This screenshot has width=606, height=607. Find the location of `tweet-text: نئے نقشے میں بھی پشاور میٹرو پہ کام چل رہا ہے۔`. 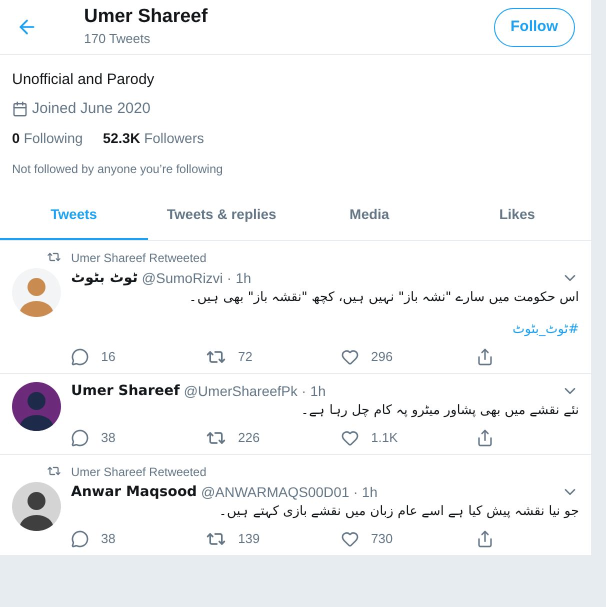

tweet-text: نئے نقشے میں بھی پشاور میٹرو پہ کام چل رہا ہے۔ is located at coordinates (439, 411).